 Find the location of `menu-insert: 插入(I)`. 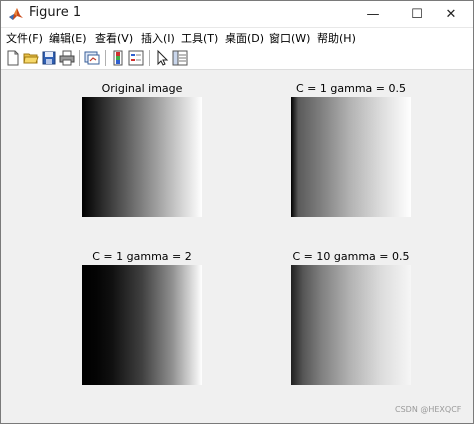

menu-insert: 插入(I) is located at coordinates (158, 38).